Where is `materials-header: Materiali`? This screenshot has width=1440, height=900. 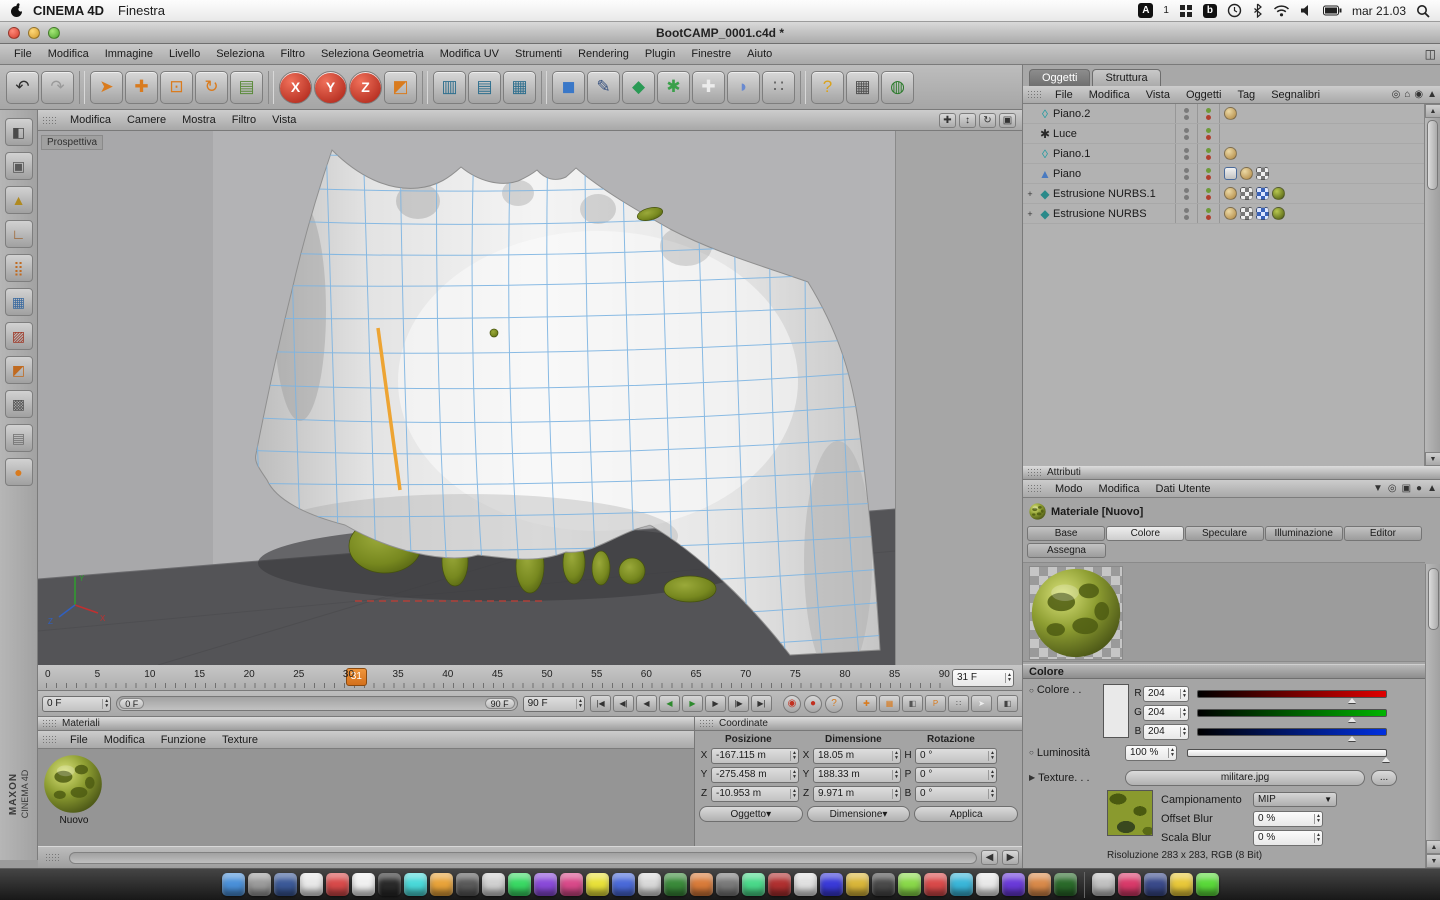 materials-header: Materiali is located at coordinates (366, 724).